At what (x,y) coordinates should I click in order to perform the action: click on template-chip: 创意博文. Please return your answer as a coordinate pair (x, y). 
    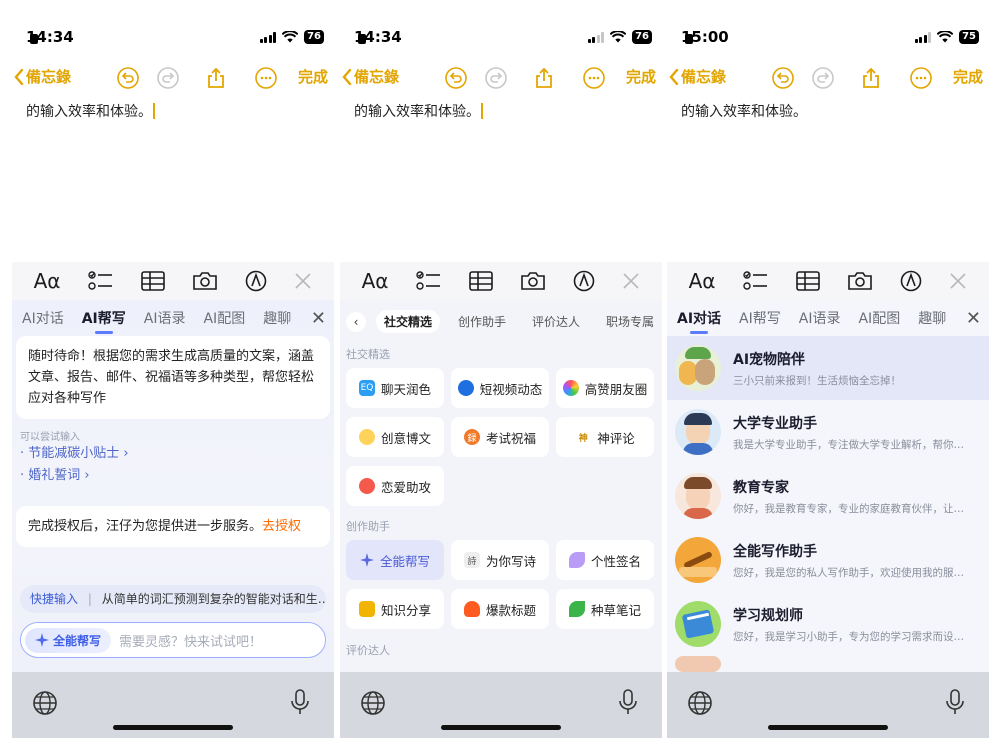
    Looking at the image, I should click on (395, 437).